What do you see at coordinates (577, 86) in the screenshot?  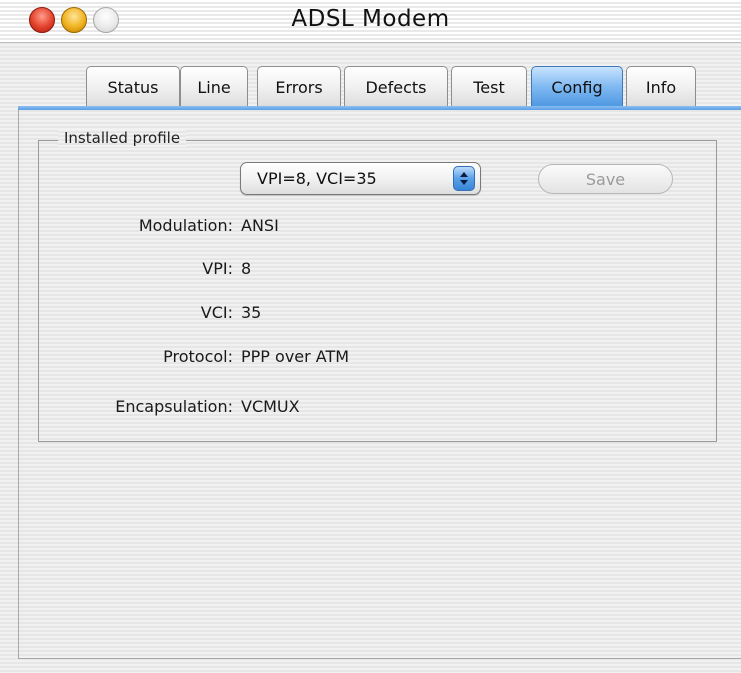 I see `tab-config: Config` at bounding box center [577, 86].